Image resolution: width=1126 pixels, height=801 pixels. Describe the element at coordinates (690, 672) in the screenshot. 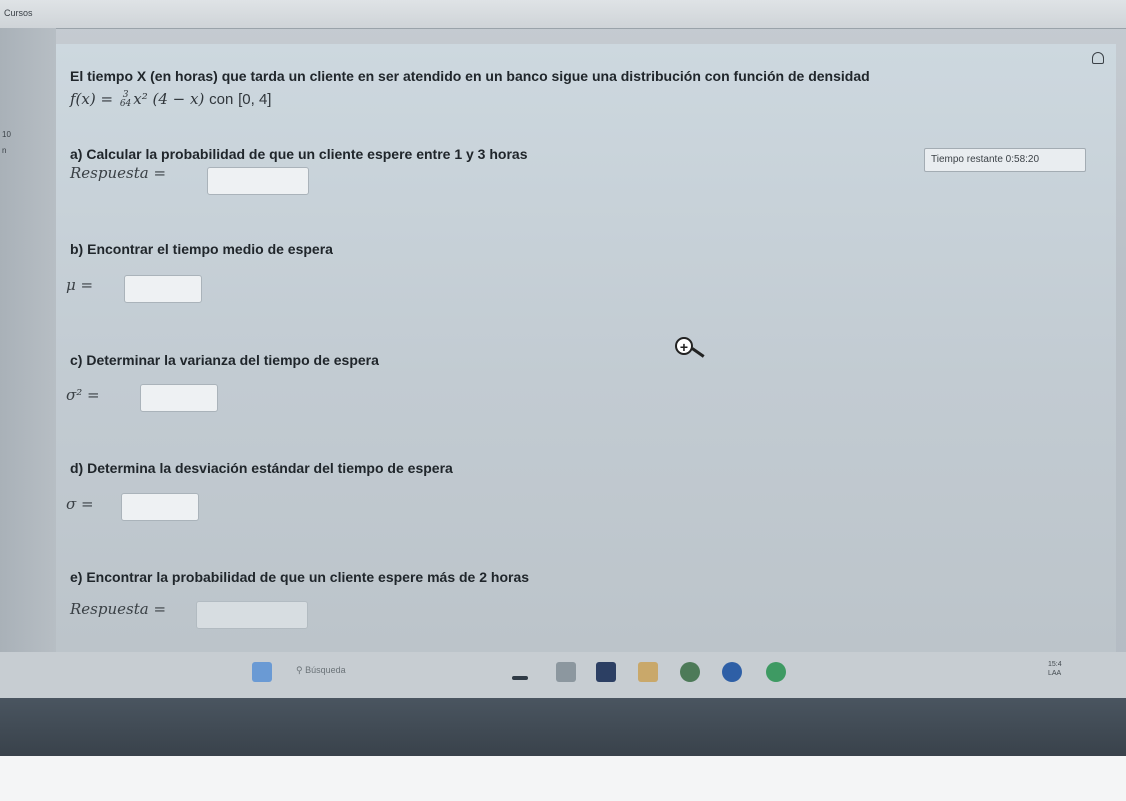

I see `chrome-icon` at that location.